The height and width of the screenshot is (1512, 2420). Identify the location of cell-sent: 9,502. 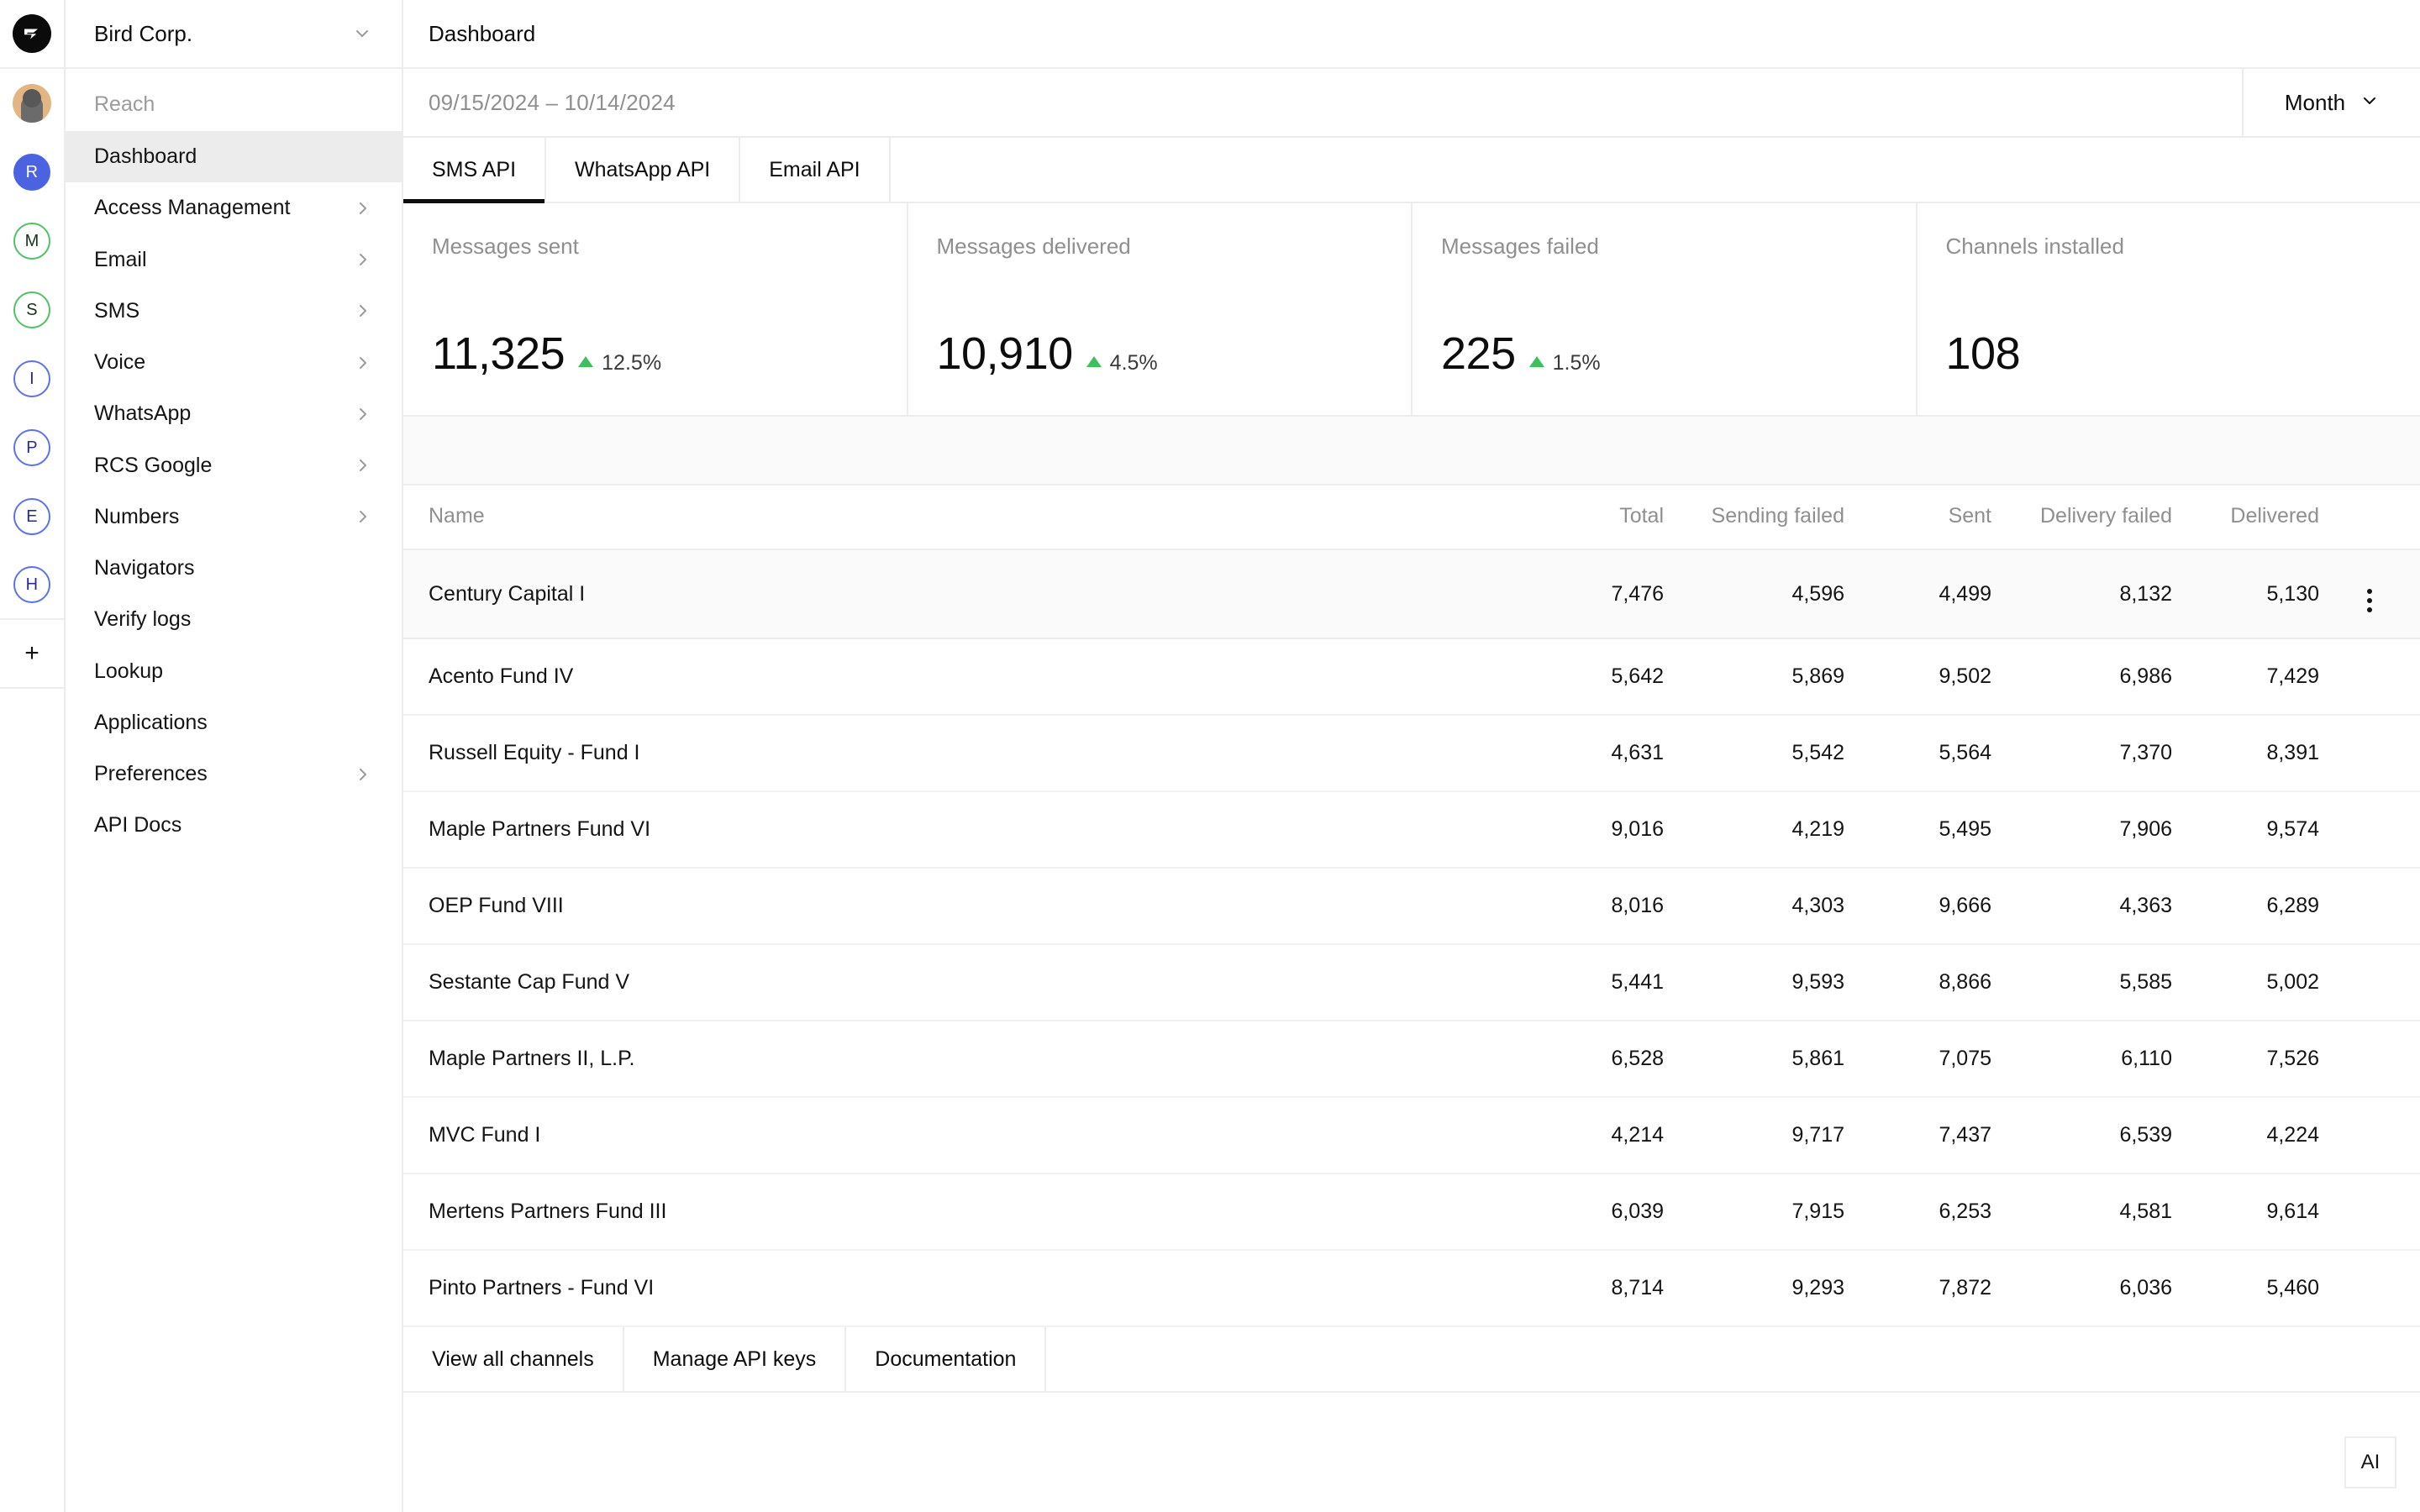
(1918, 677).